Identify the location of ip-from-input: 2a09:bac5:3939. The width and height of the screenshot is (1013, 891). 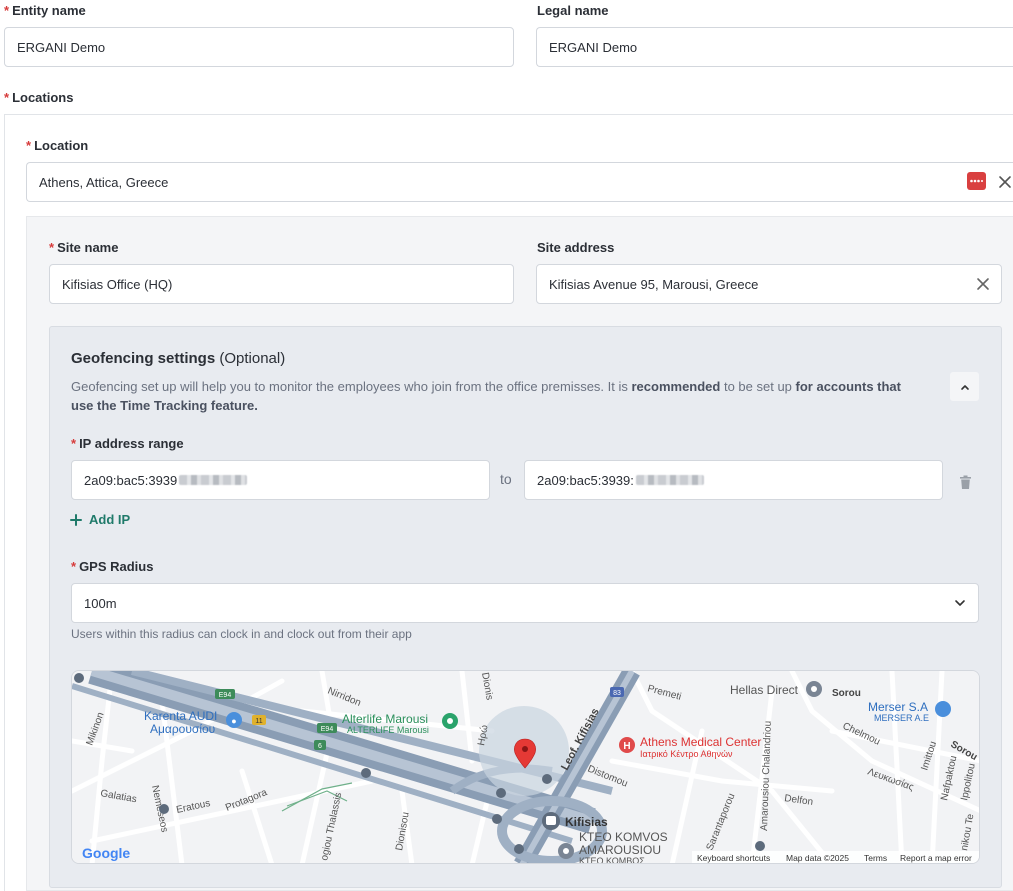
(280, 480).